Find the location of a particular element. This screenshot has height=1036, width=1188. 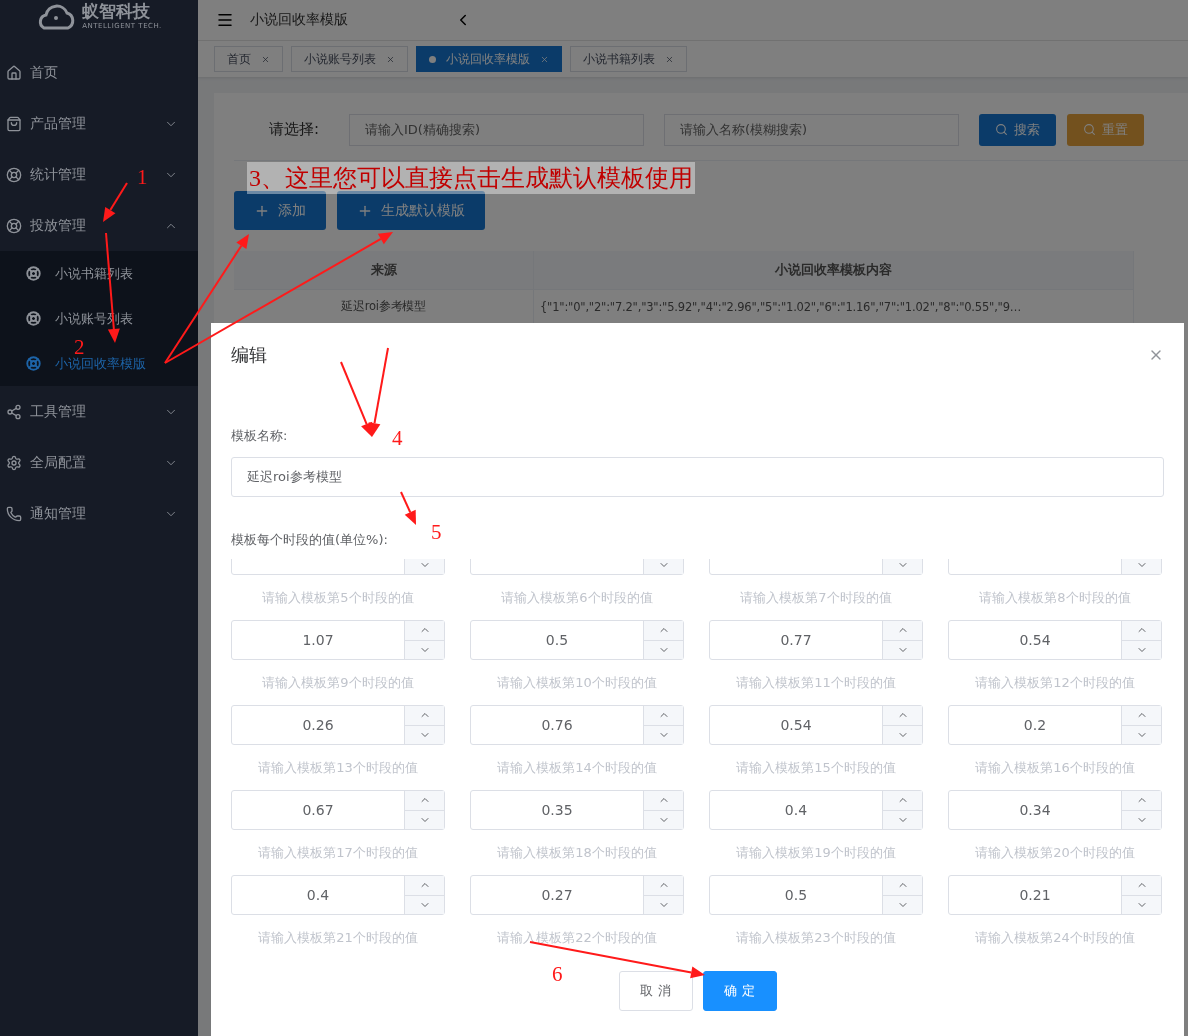

field-hint: 请输入模板第6个时段的值 is located at coordinates (577, 598).